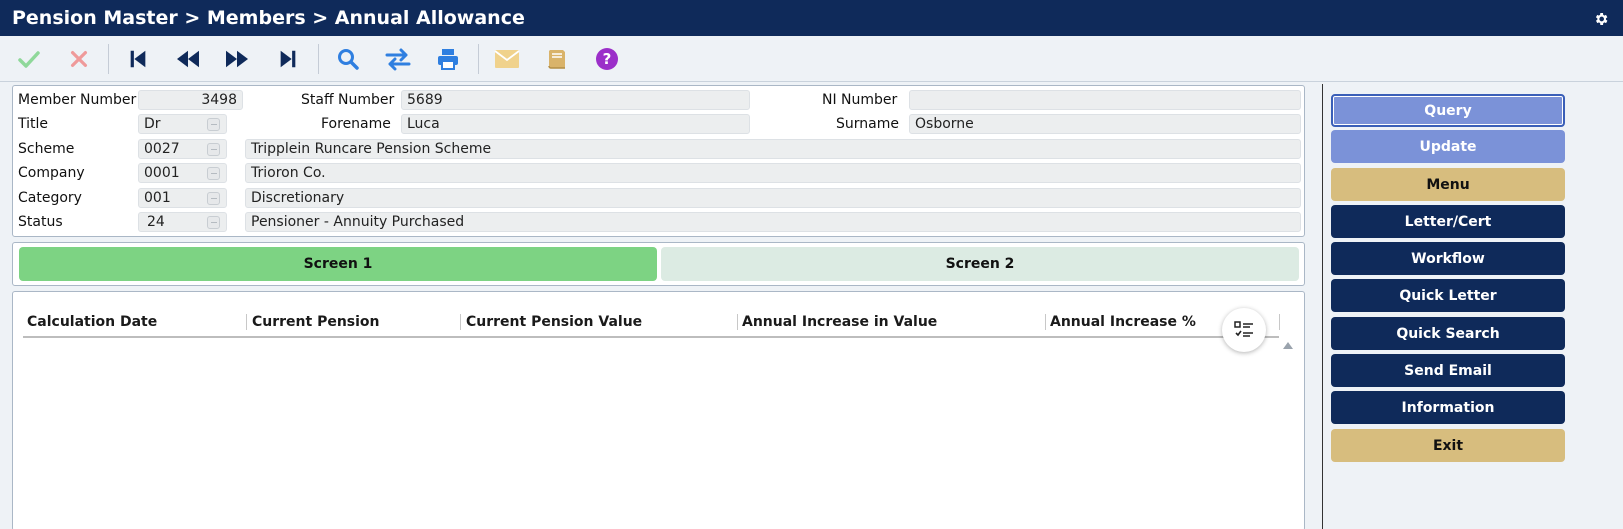 The width and height of the screenshot is (1623, 529). Describe the element at coordinates (1448, 333) in the screenshot. I see `quick-search-button: Quick Search` at that location.